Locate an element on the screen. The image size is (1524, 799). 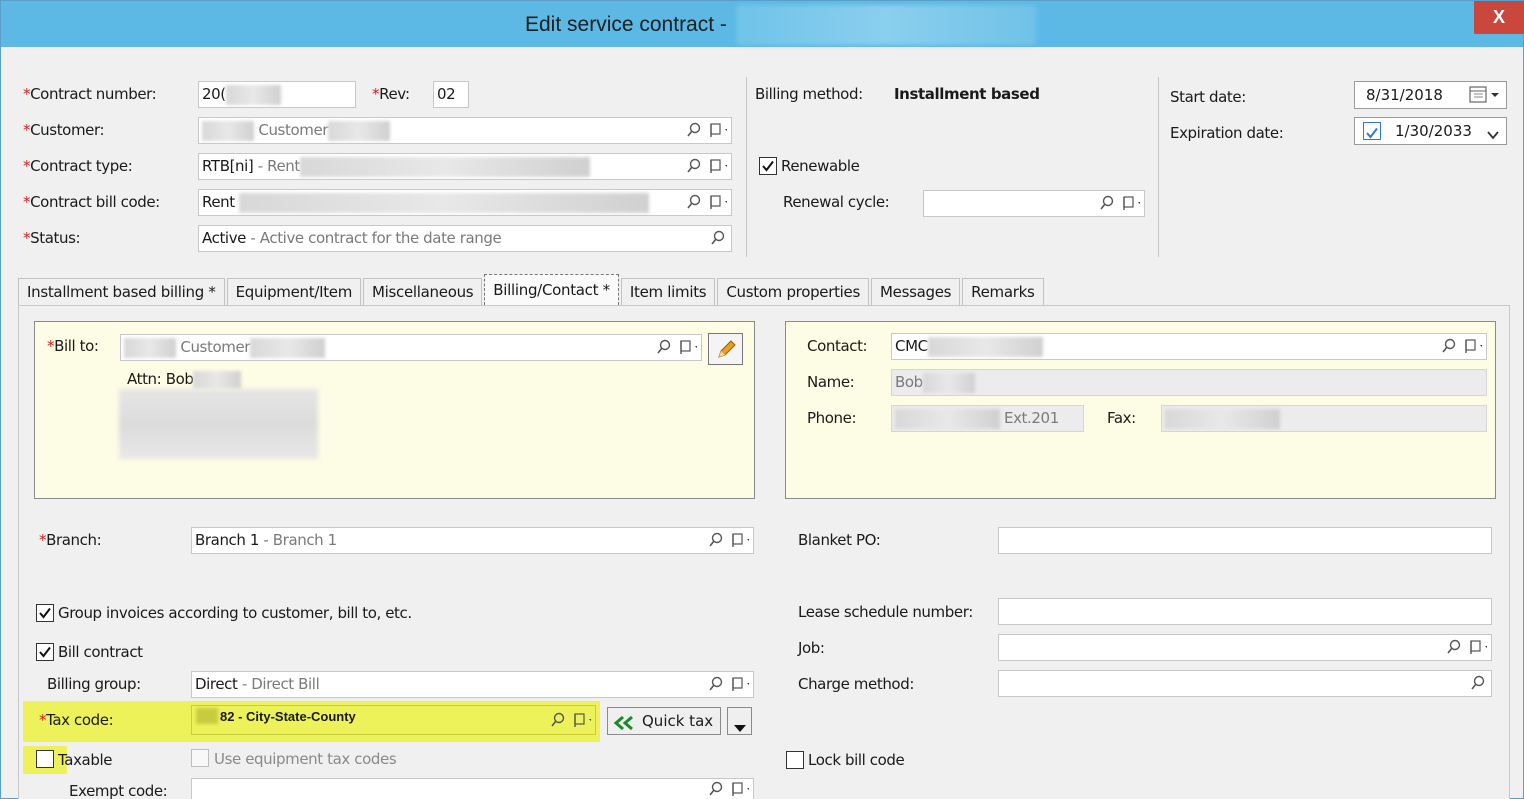
contact-input: CMC is located at coordinates (1189, 346).